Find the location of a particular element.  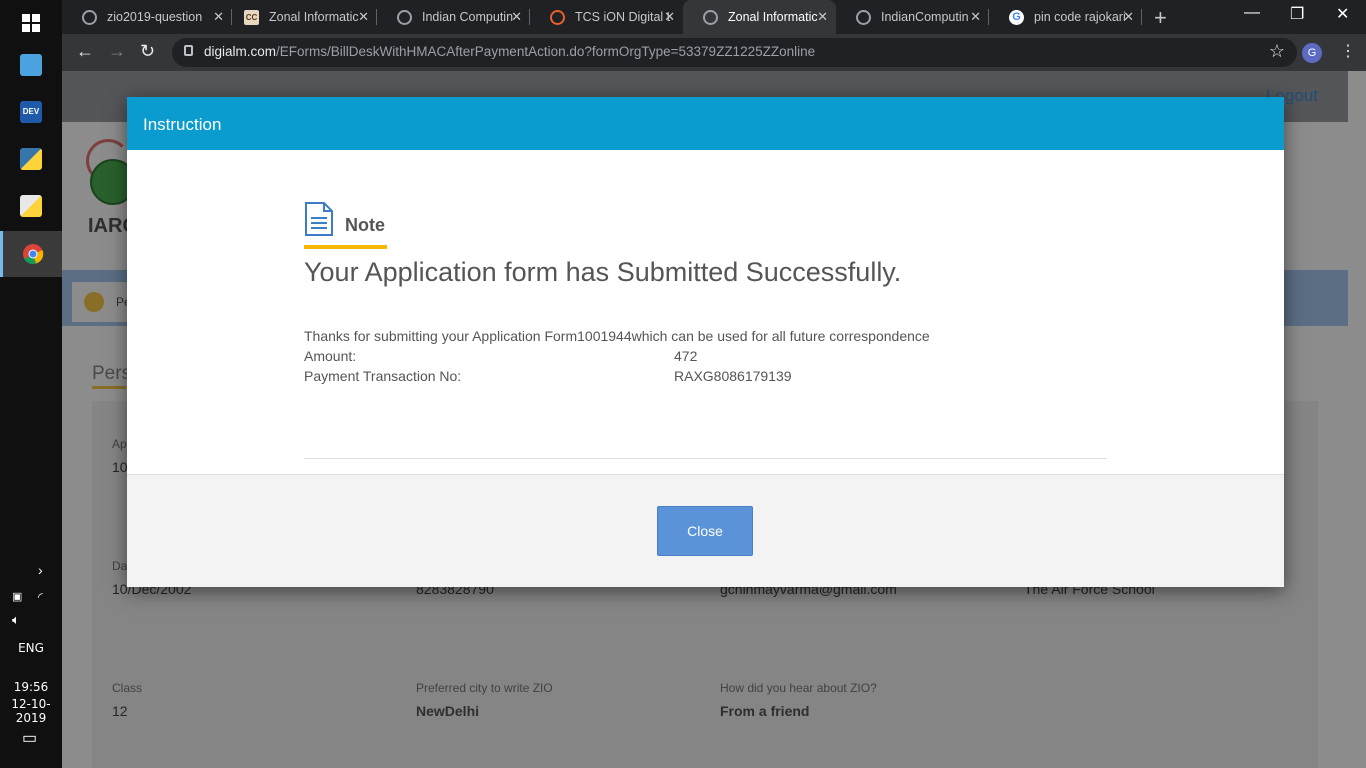

menu-dots-icon: ⋮ is located at coordinates (1348, 51).